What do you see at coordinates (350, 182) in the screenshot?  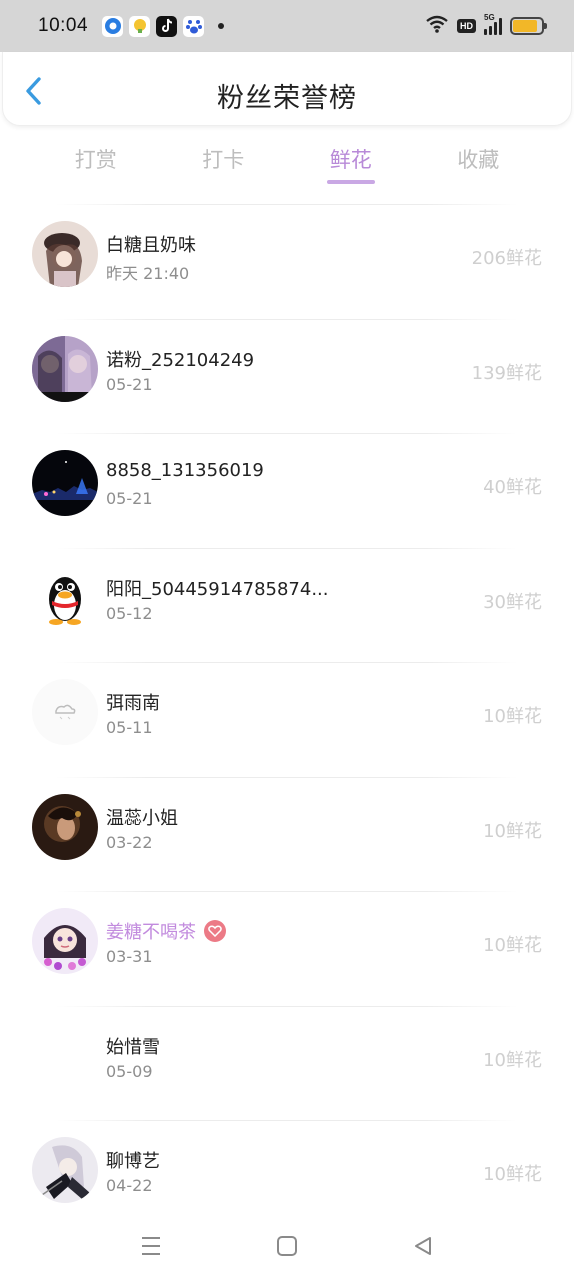 I see `active-tab-indicator` at bounding box center [350, 182].